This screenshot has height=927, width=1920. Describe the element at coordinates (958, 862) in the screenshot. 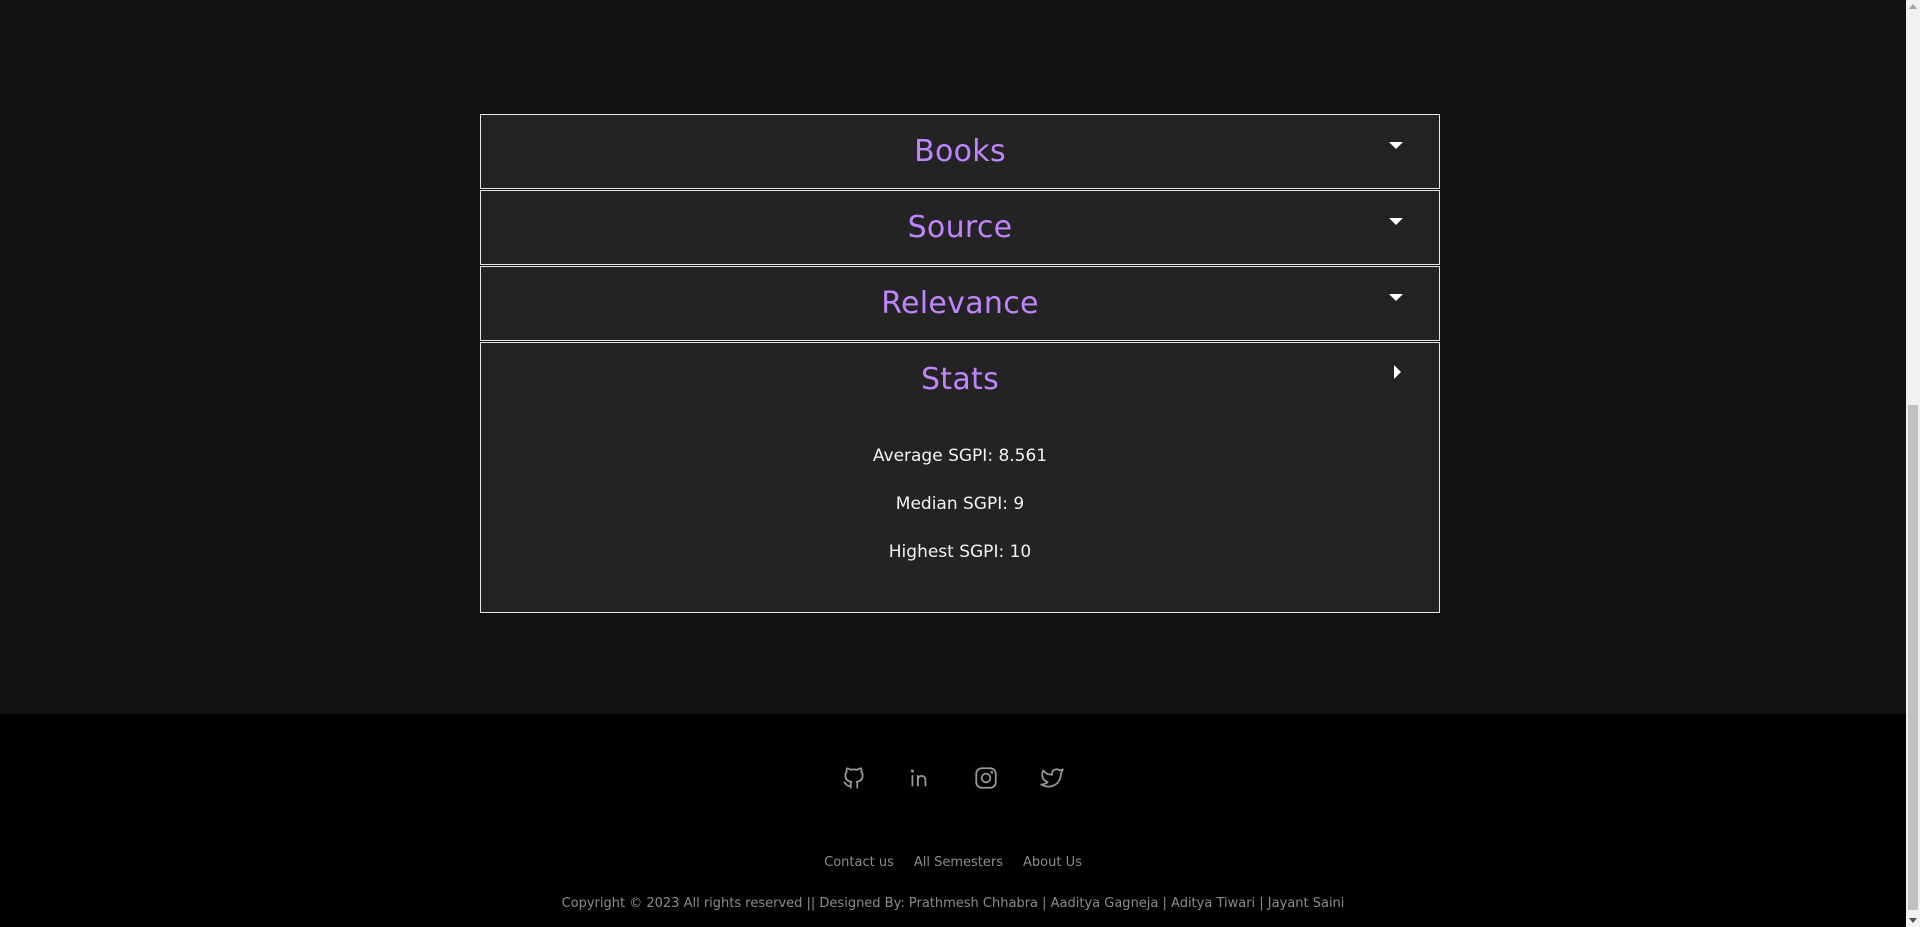

I see `all-semesters-link: All Semesters` at that location.